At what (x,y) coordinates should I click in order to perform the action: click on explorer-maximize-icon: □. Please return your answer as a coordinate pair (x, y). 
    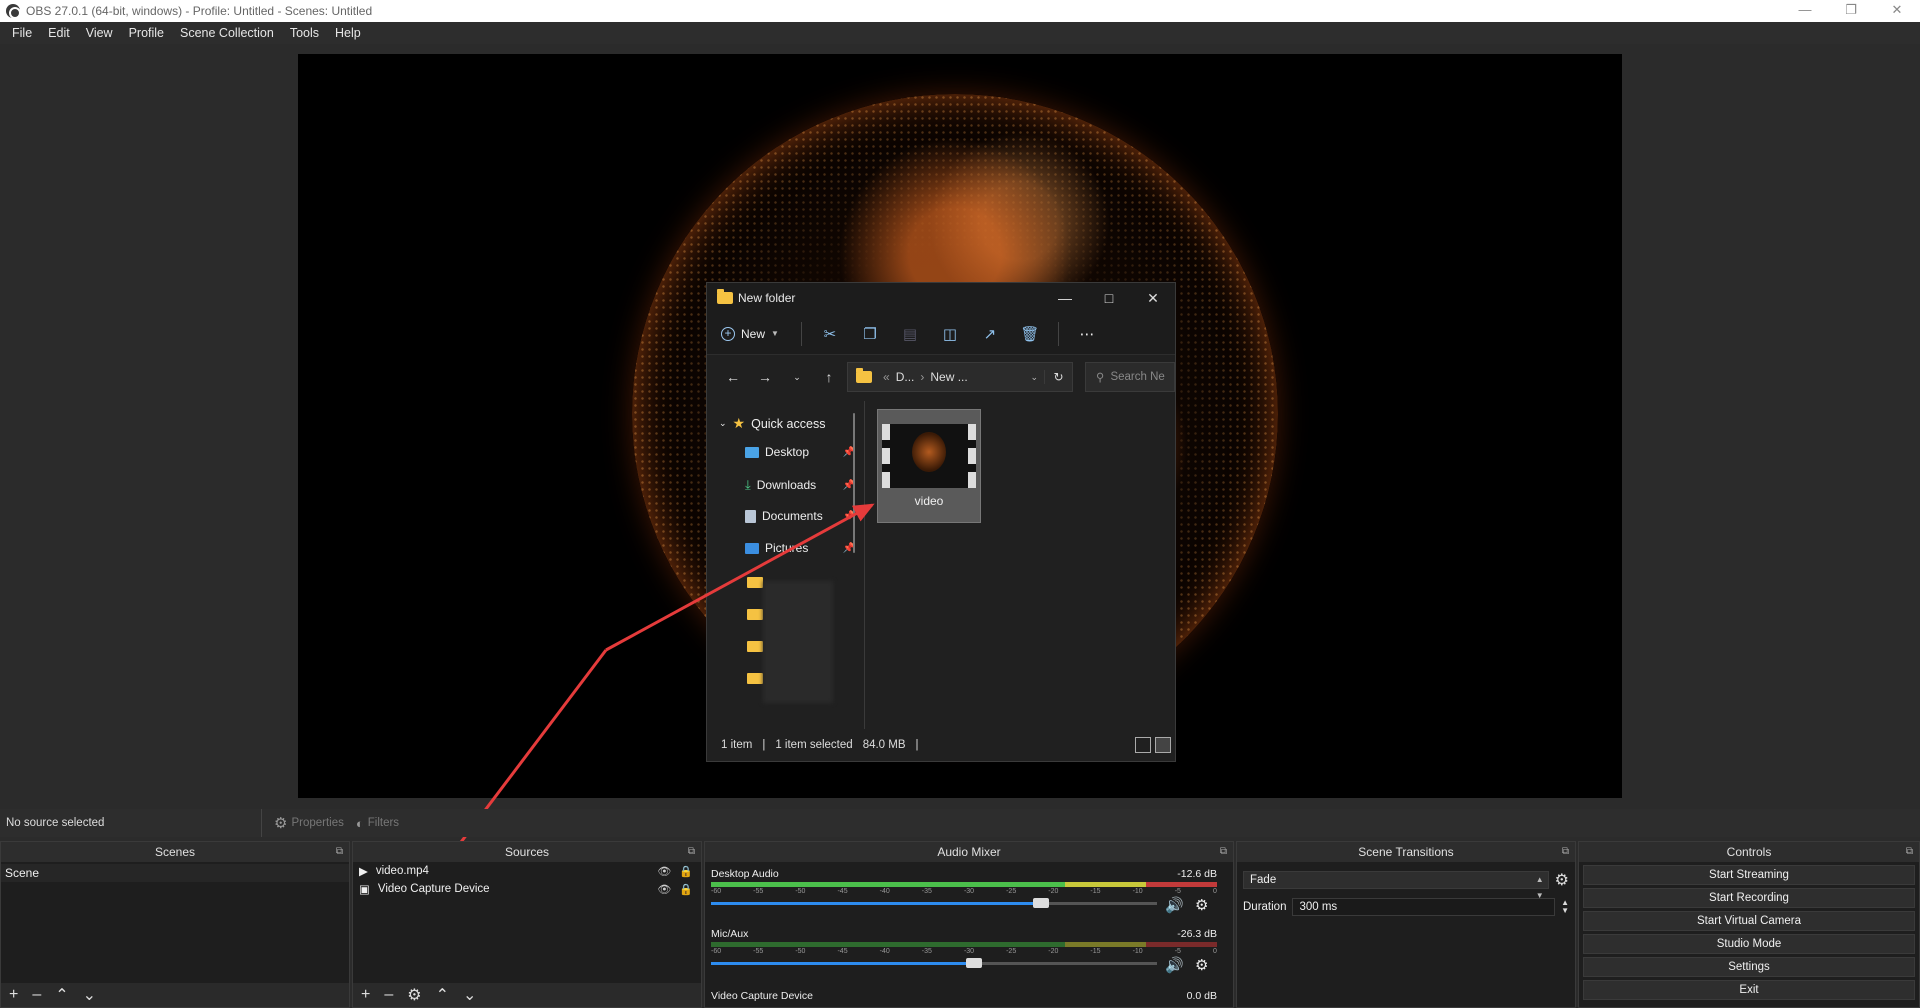
    Looking at the image, I should click on (1109, 298).